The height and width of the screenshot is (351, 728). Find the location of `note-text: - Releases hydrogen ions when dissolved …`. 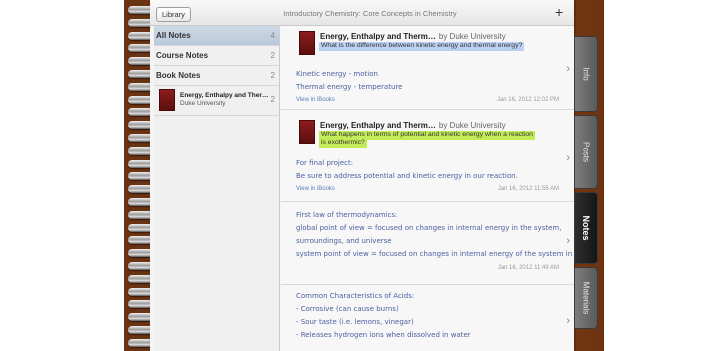

note-text: - Releases hydrogen ions when dissolved … is located at coordinates (383, 335).